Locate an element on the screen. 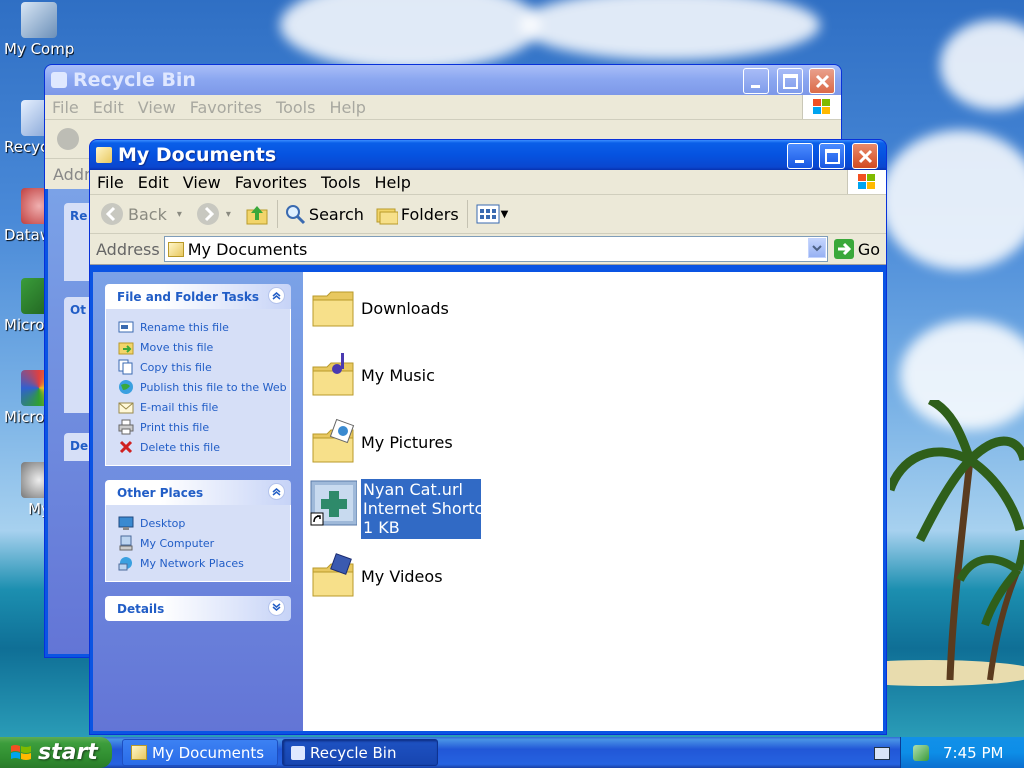  file-item-my-videos: My Videos is located at coordinates (376, 576).